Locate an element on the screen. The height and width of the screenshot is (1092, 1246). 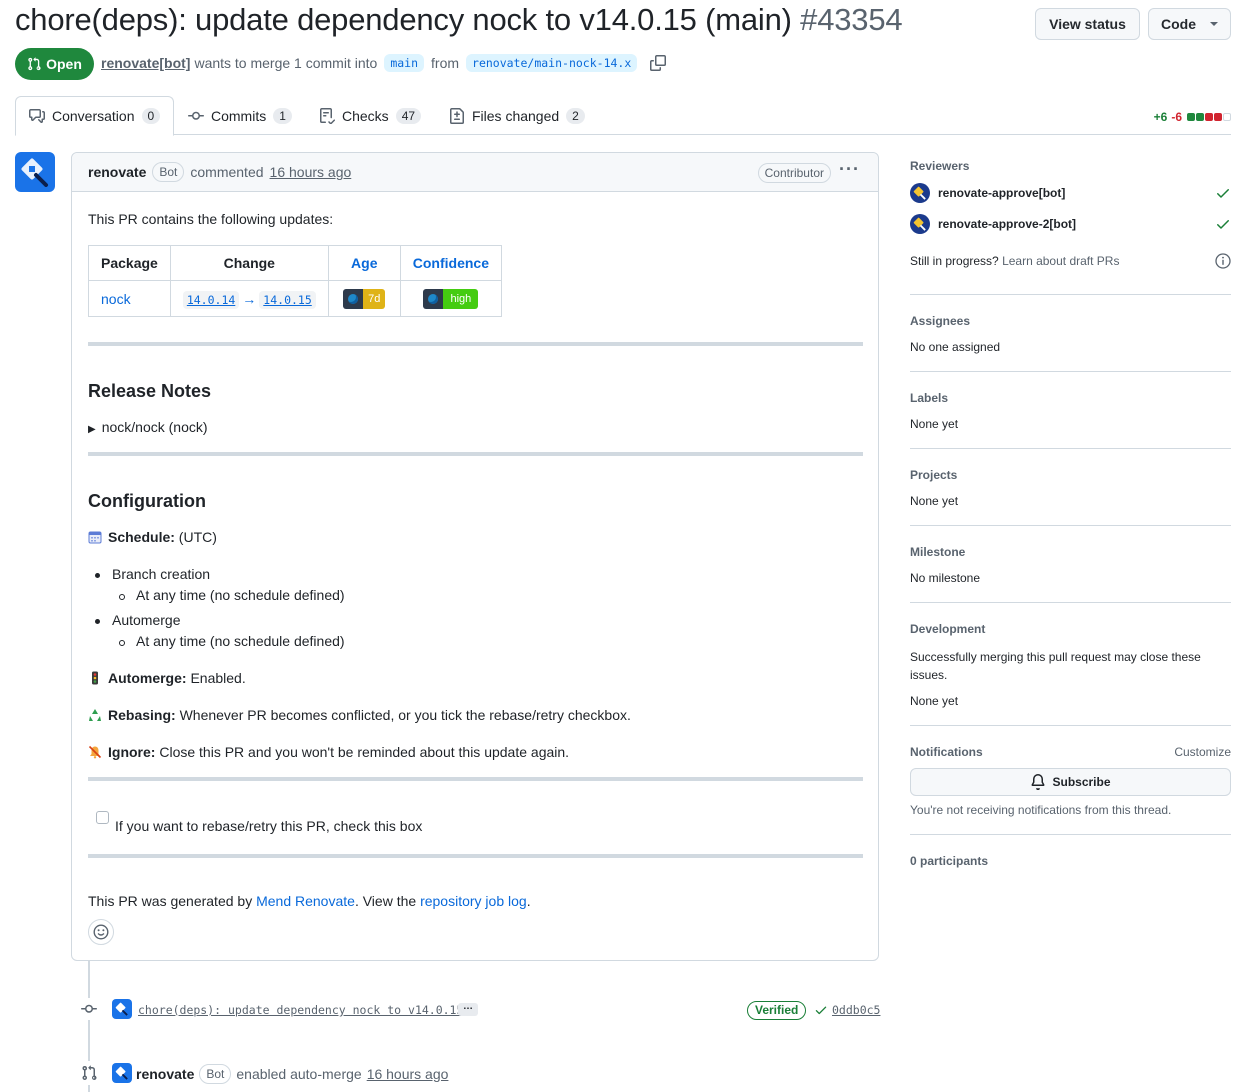
recycle-icon is located at coordinates (95, 715).